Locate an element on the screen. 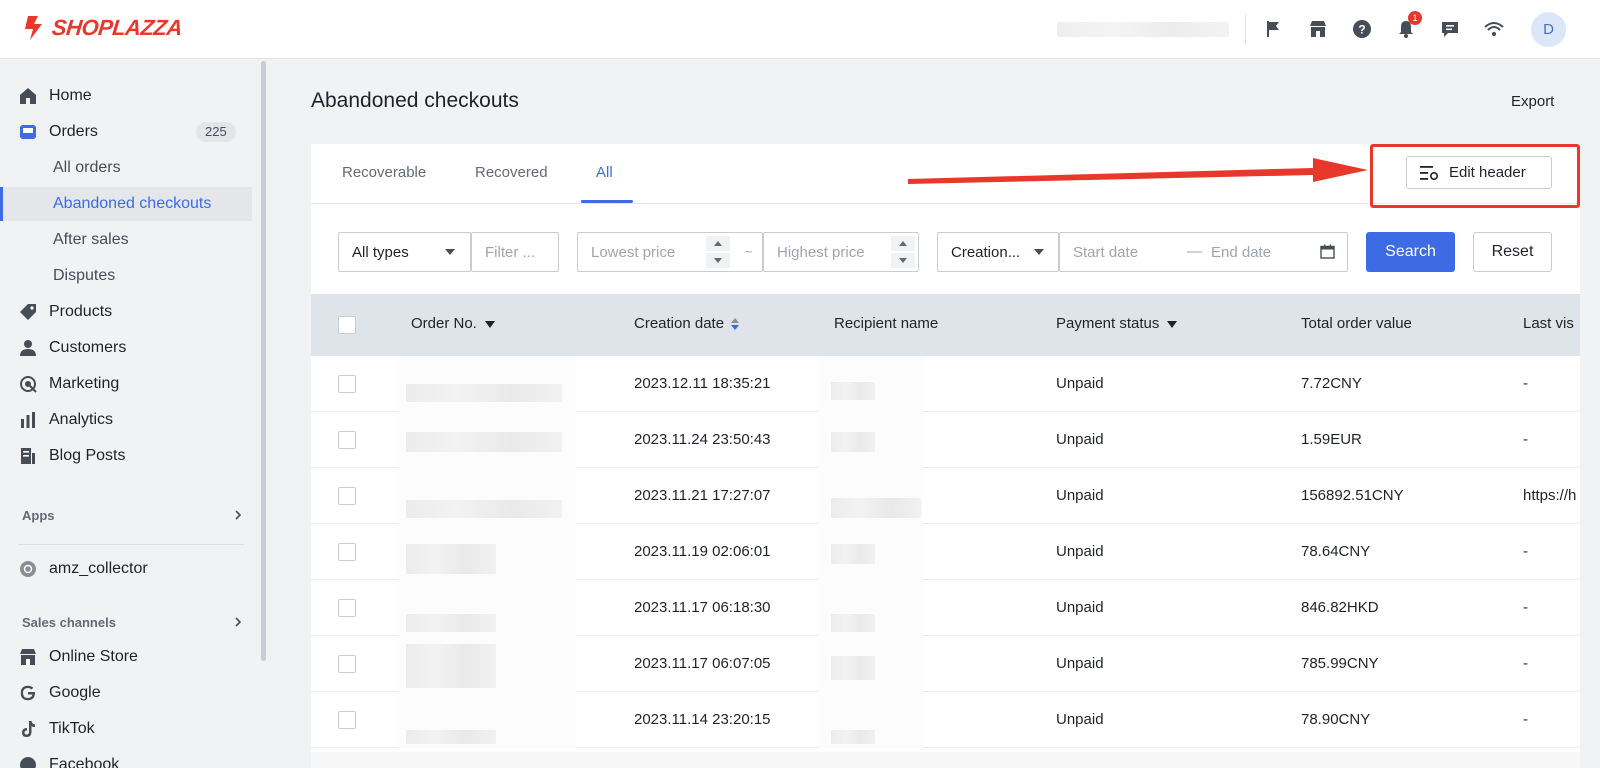  tab-all: All is located at coordinates (604, 172).